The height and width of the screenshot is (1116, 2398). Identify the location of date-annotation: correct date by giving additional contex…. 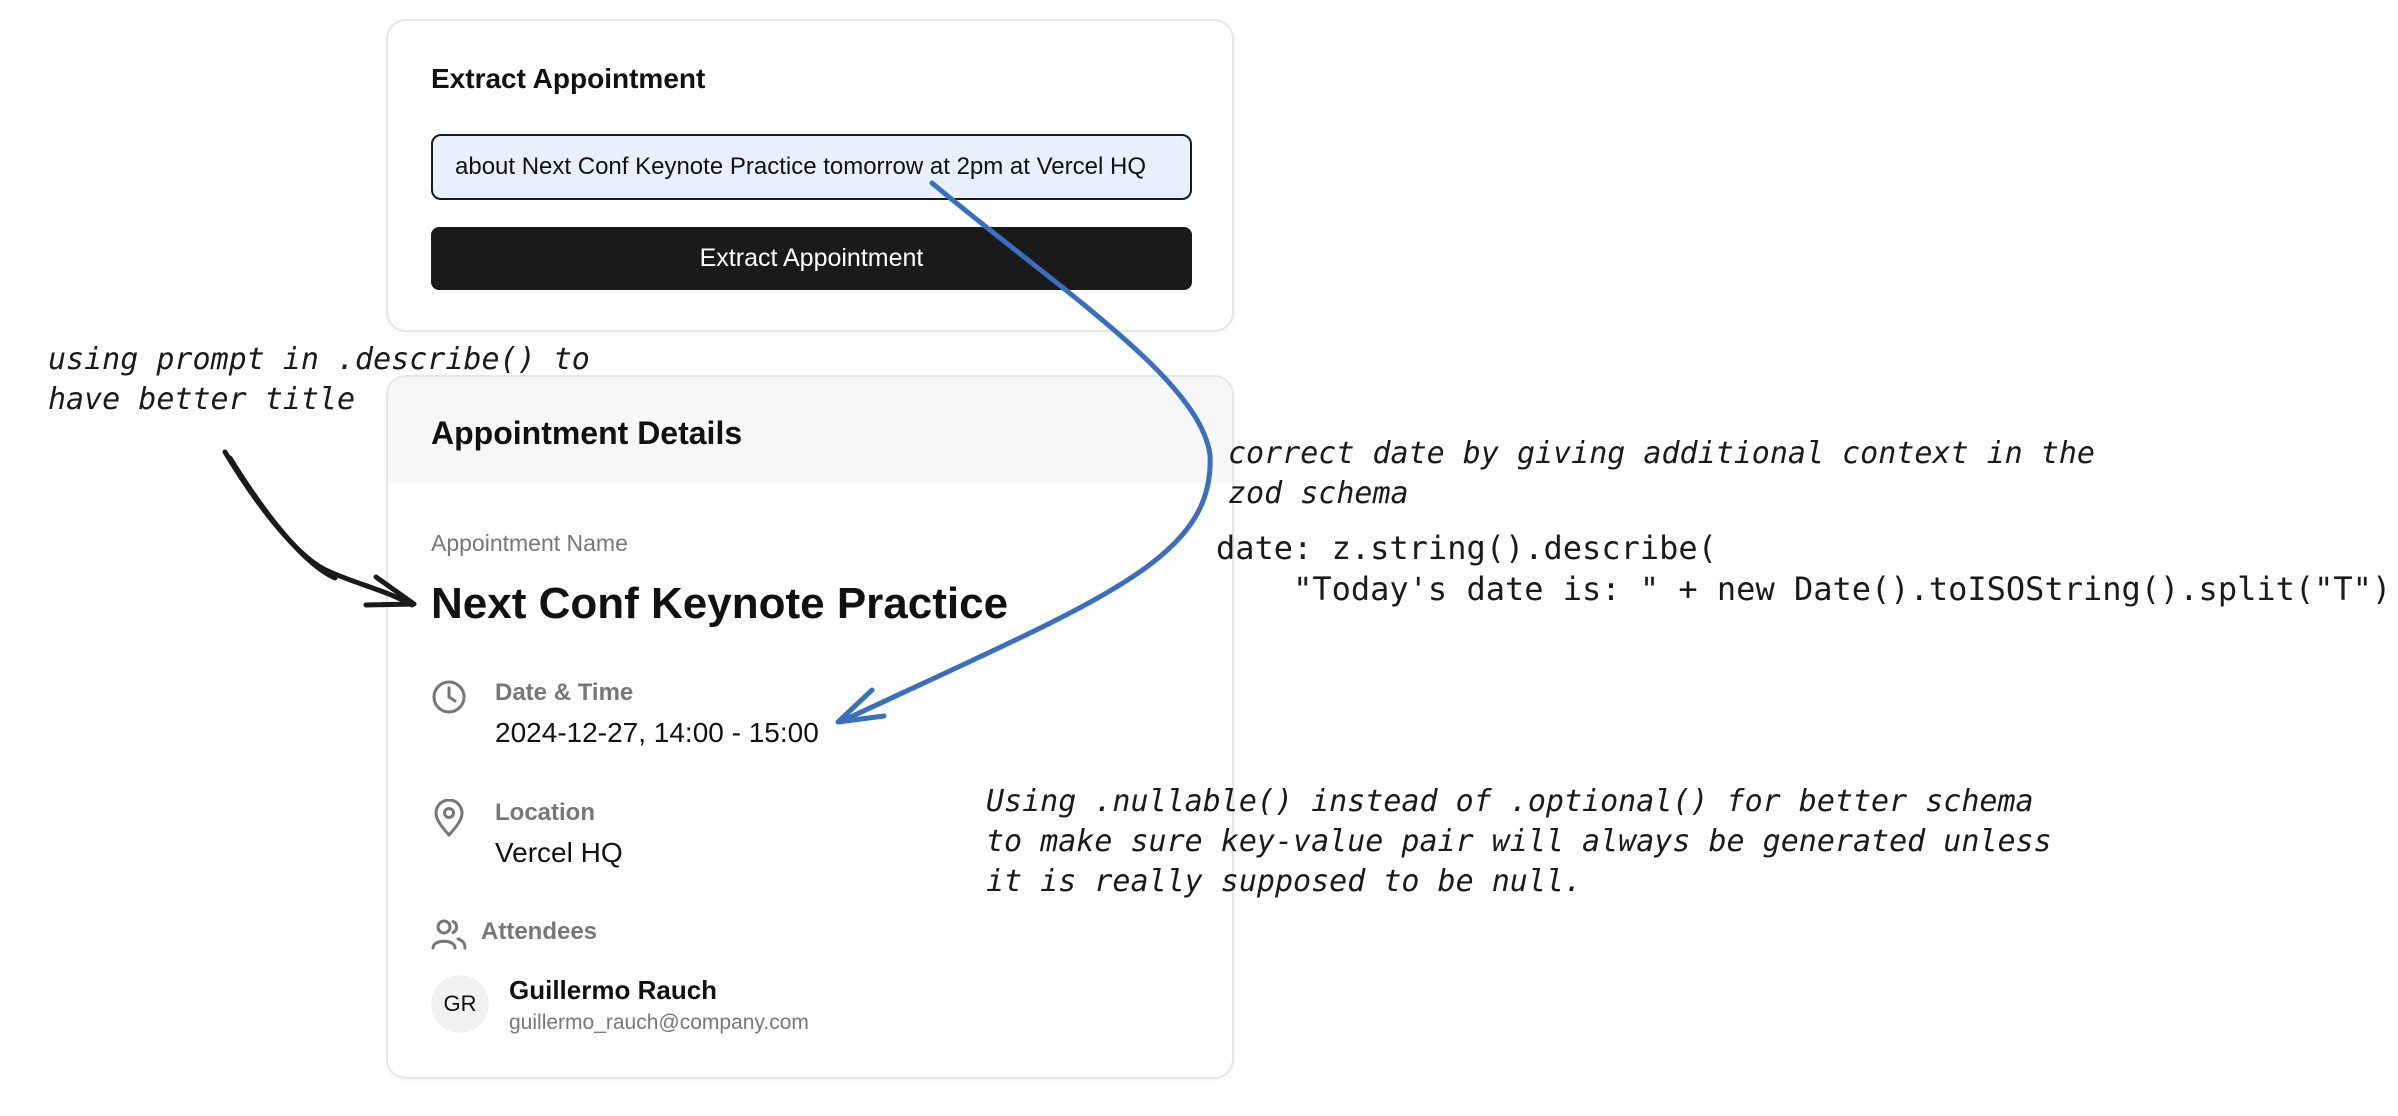
(1661, 473).